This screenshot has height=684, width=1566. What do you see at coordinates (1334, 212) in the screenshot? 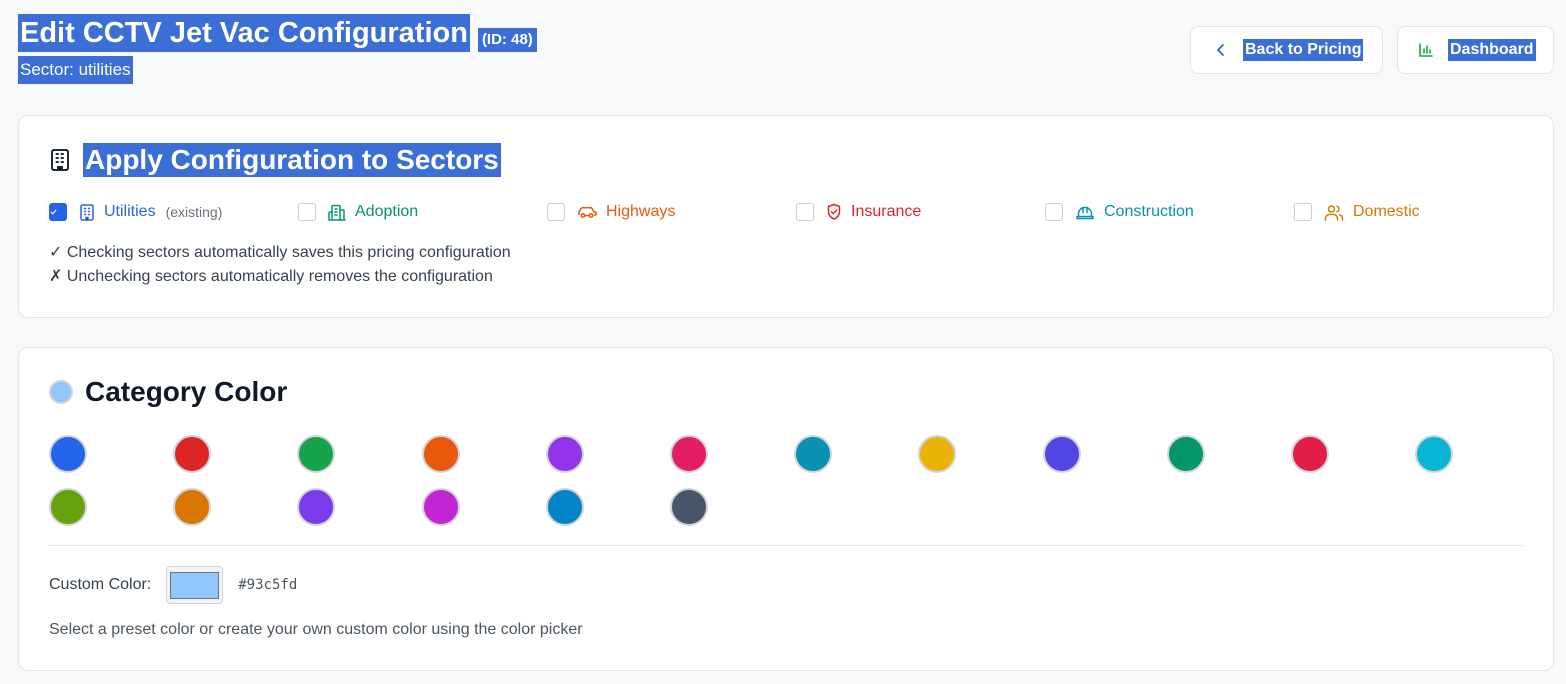
I see `users-icon` at bounding box center [1334, 212].